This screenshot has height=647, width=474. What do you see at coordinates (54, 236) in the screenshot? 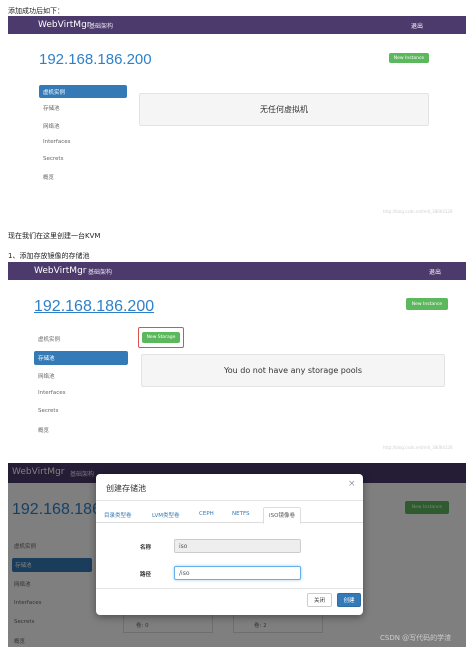
I see `caption-create-kvm: 现在我们在这里创建一台KVM` at bounding box center [54, 236].